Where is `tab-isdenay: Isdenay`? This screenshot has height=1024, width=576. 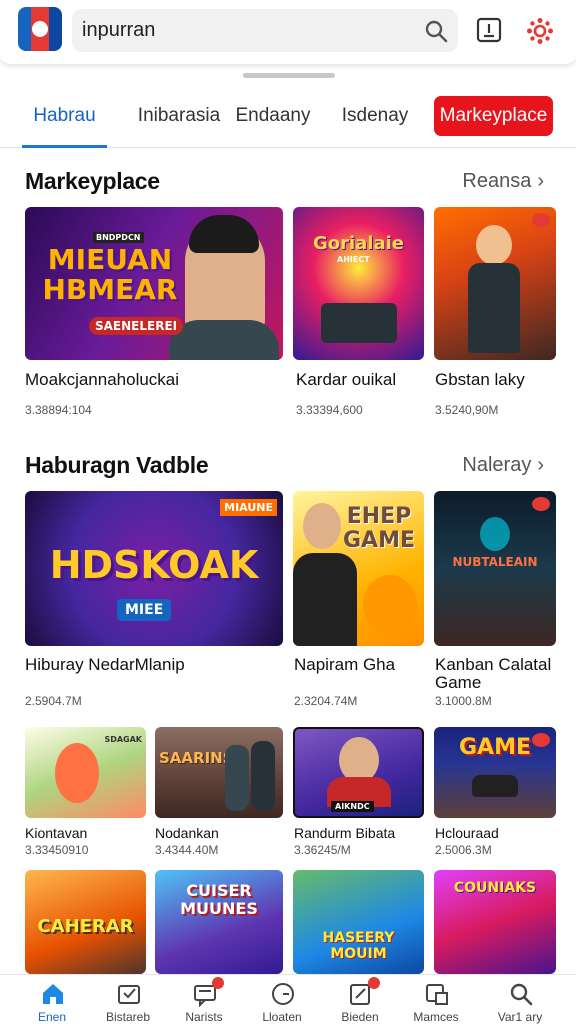 tab-isdenay: Isdenay is located at coordinates (375, 120).